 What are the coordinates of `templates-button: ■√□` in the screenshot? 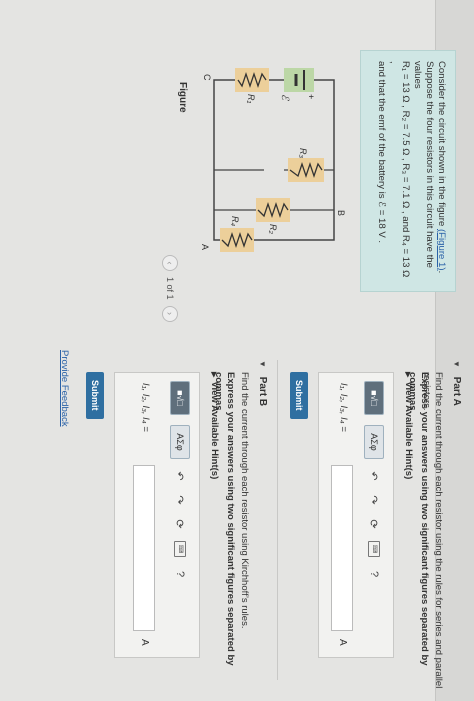 It's located at (374, 398).